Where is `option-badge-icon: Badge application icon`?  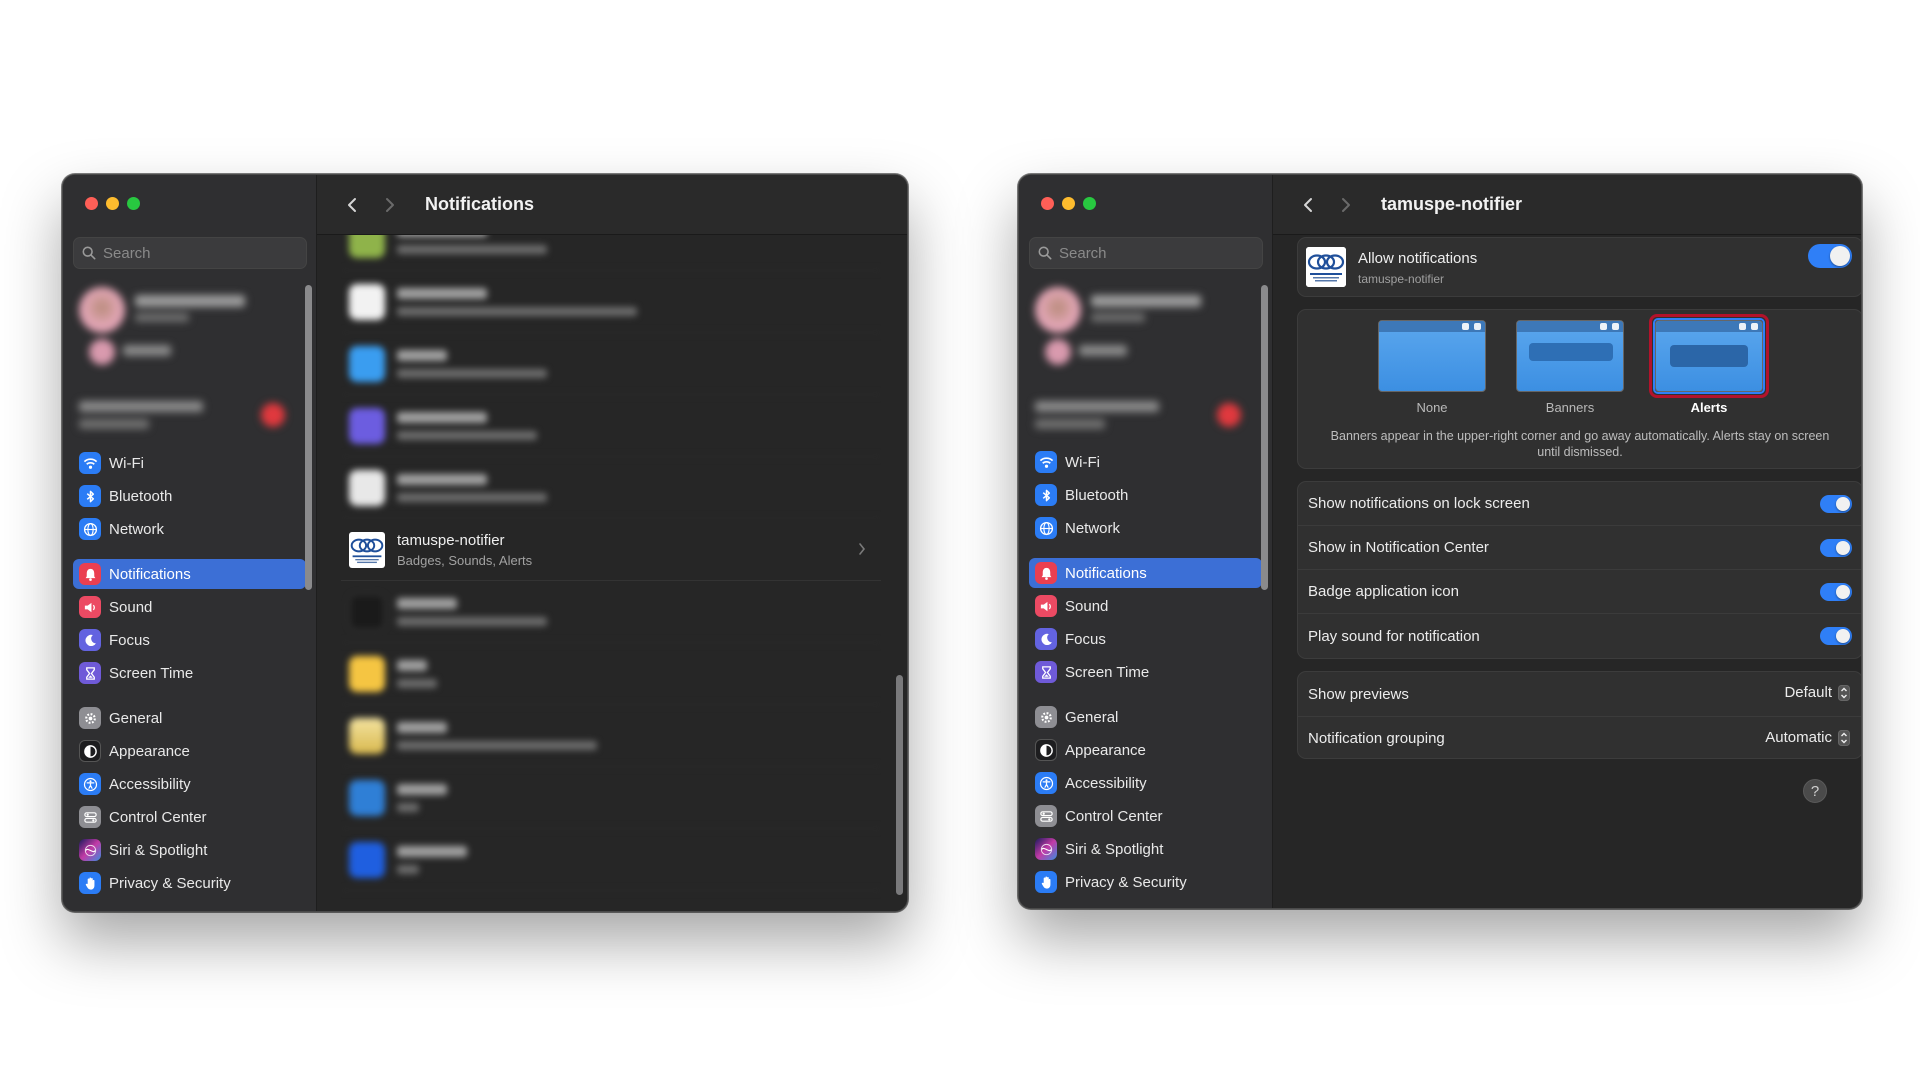 option-badge-icon: Badge application icon is located at coordinates (1579, 592).